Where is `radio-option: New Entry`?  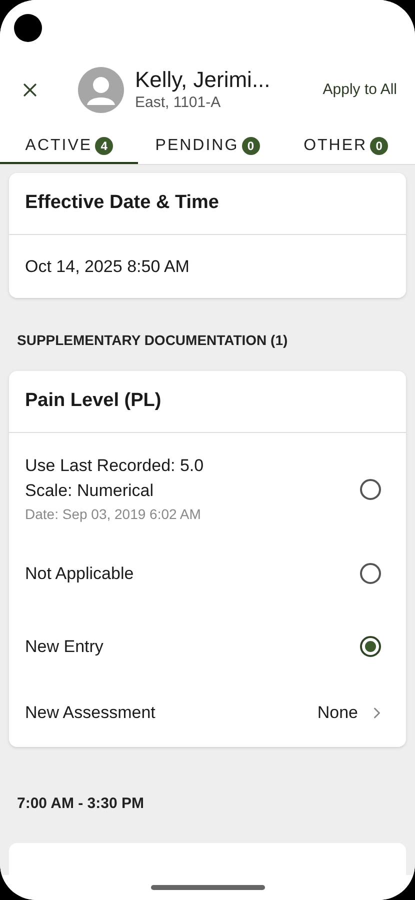
radio-option: New Entry is located at coordinates (207, 646).